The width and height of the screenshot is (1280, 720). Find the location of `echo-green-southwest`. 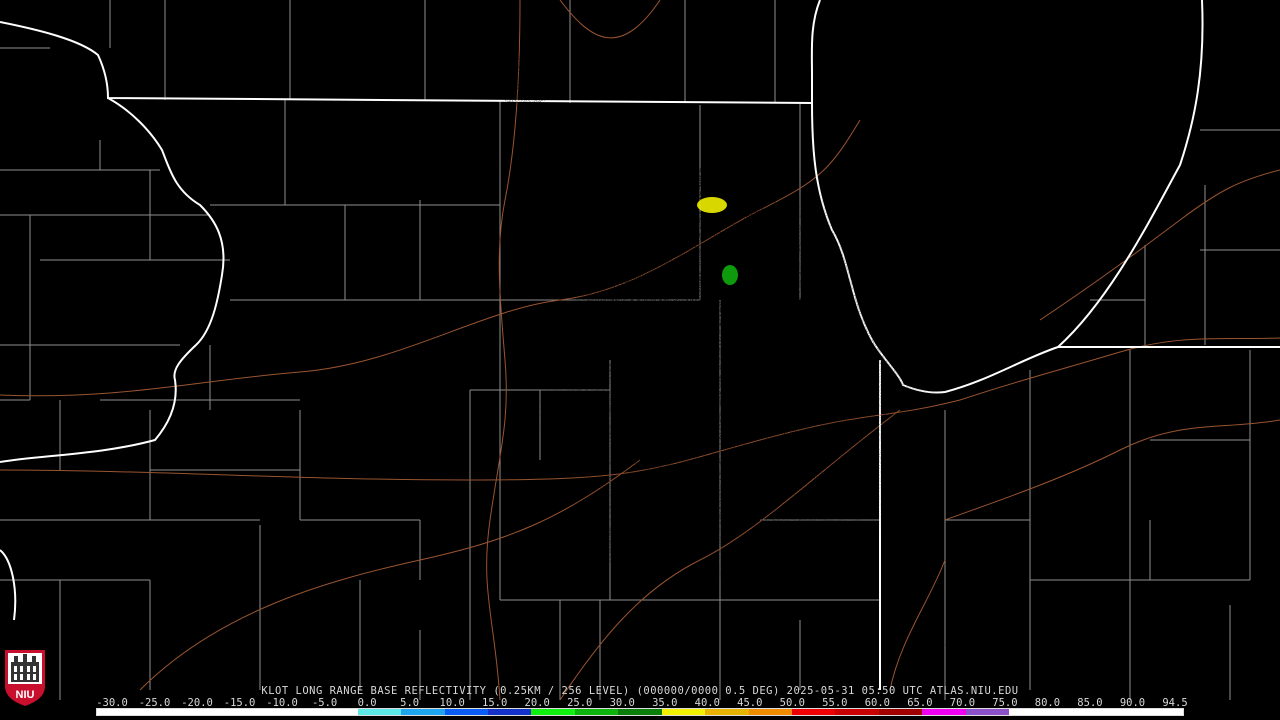

echo-green-southwest is located at coordinates (615, 270).